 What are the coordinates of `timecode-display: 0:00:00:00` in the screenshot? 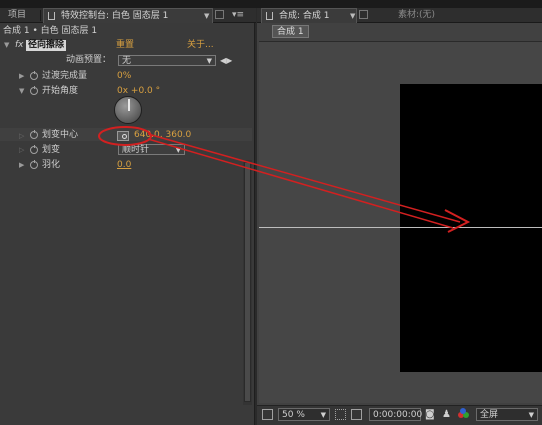 It's located at (395, 414).